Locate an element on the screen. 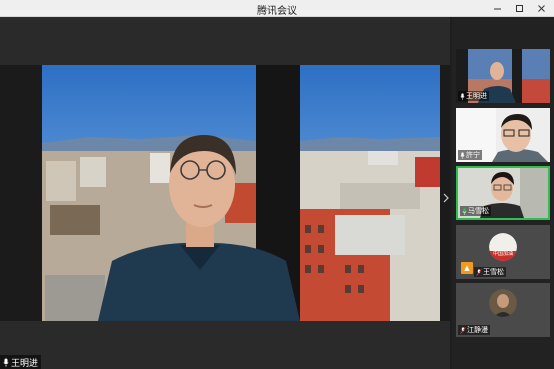 This screenshot has height=369, width=554. participant-label: 马雪松 is located at coordinates (475, 211).